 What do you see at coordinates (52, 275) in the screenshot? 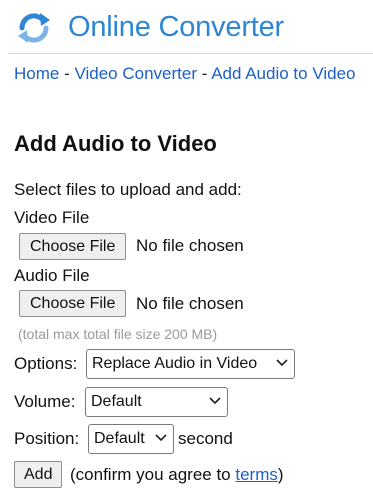
I see `audio-file-label: Audio File` at bounding box center [52, 275].